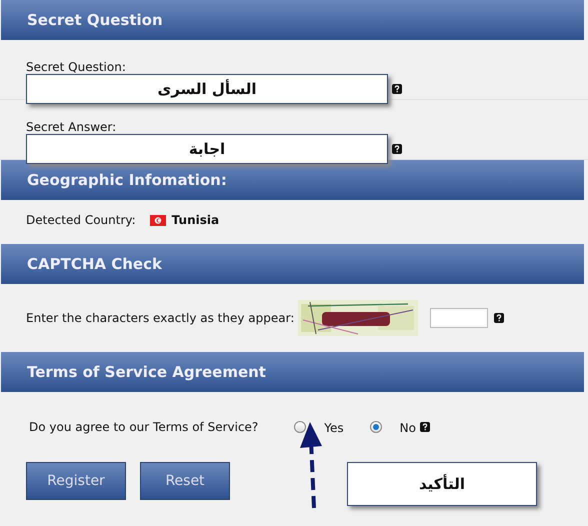 The image size is (588, 526). I want to click on field-label: Detected Country:, so click(81, 220).